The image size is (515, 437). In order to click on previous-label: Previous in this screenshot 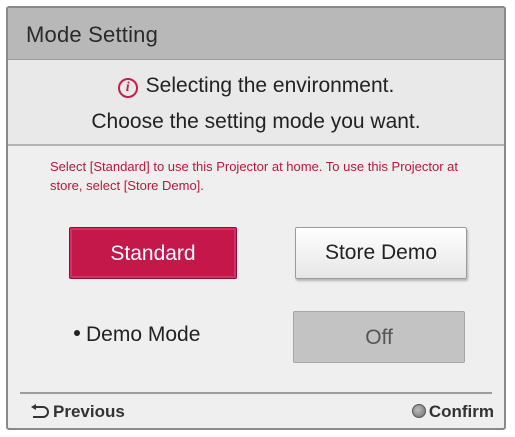, I will do `click(89, 411)`.